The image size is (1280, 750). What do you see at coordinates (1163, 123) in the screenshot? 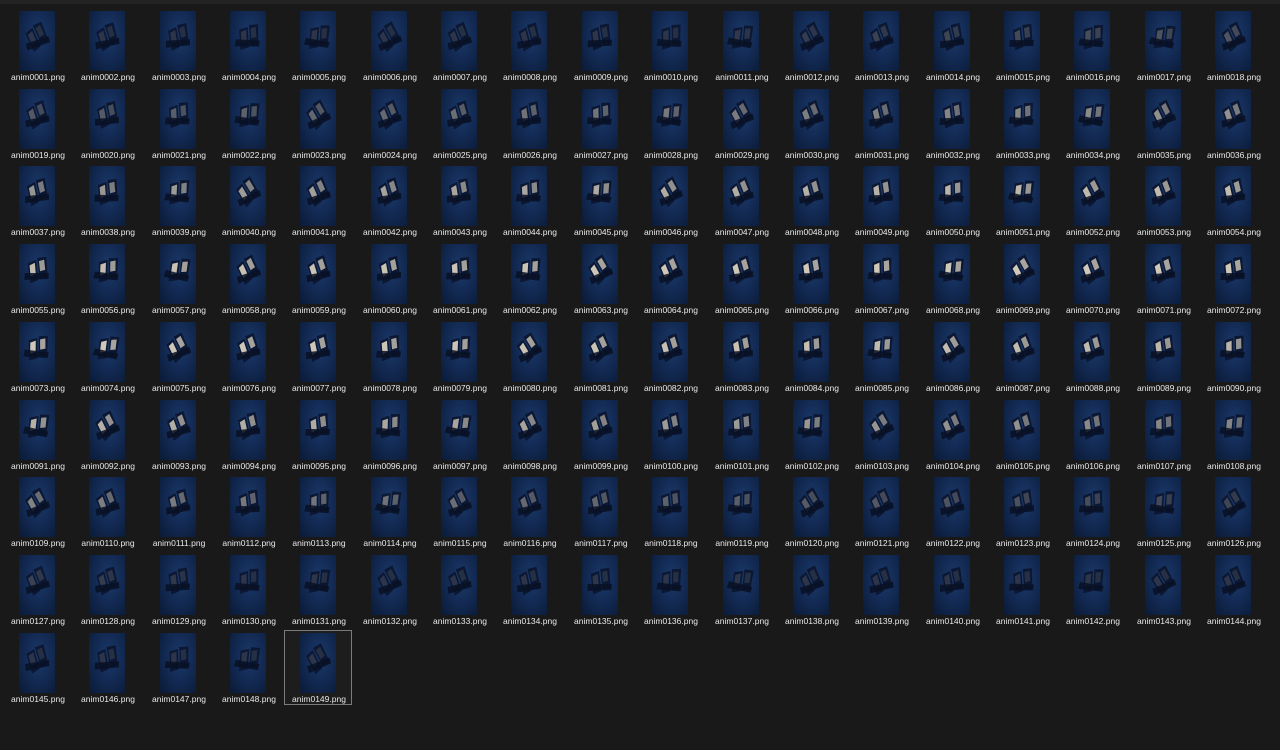
I see `file-item: anim0035.png` at bounding box center [1163, 123].